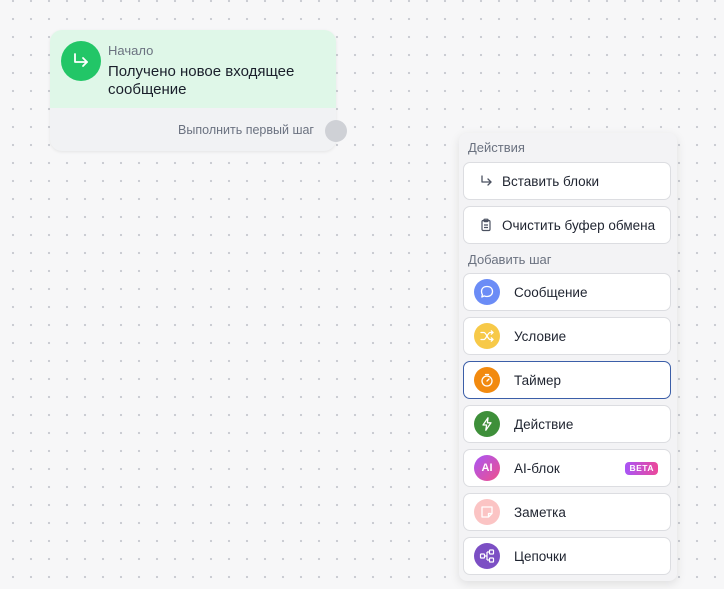  I want to click on actions-section-title: Действия, so click(496, 147).